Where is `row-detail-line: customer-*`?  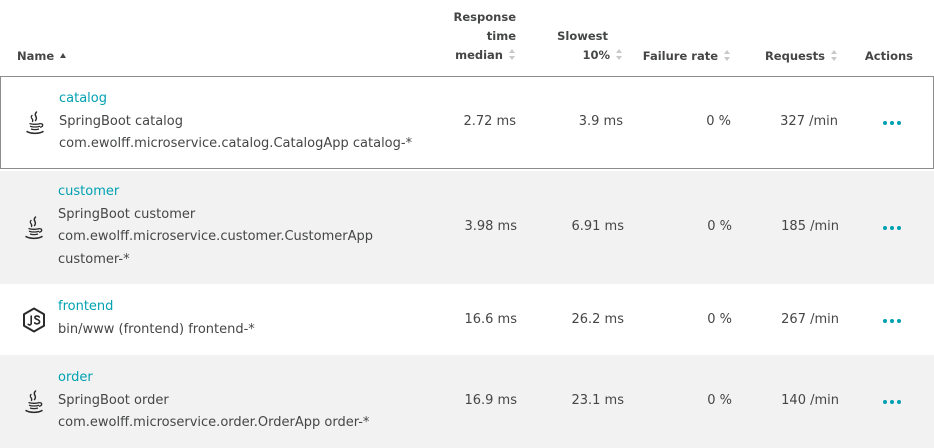
row-detail-line: customer-* is located at coordinates (94, 259).